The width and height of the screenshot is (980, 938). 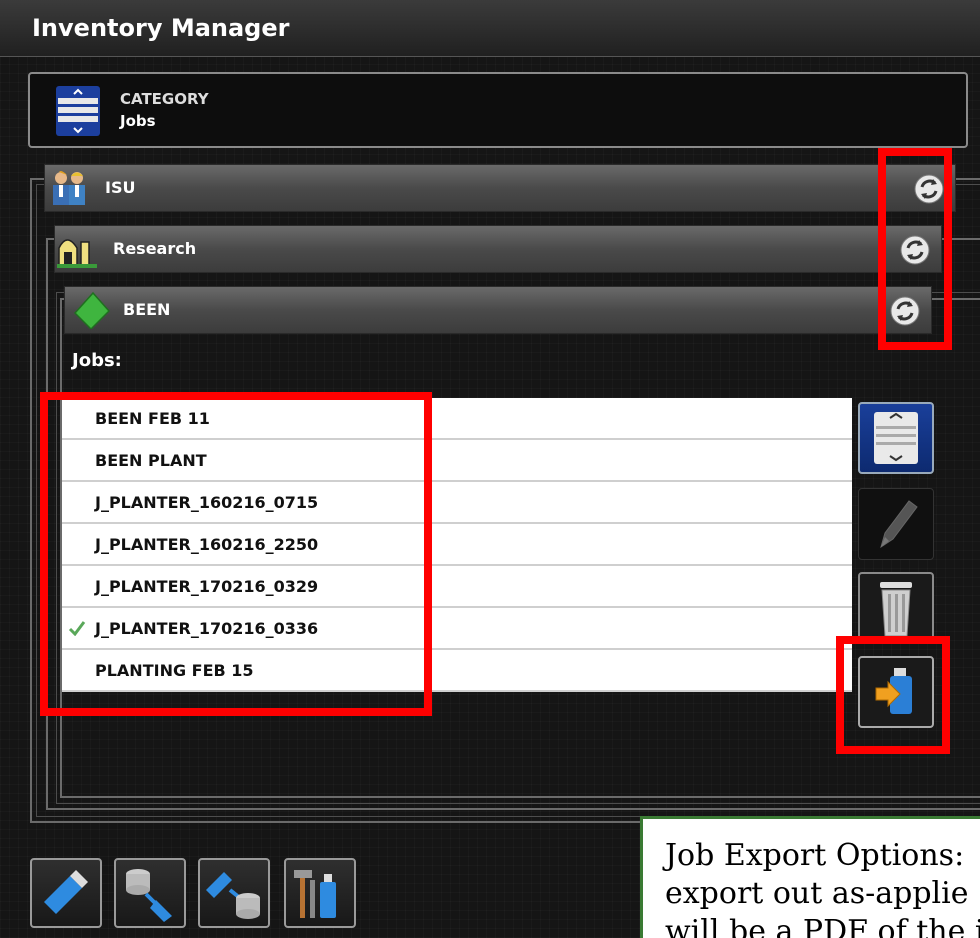 What do you see at coordinates (915, 249) in the screenshot?
I see `refresh-highlight` at bounding box center [915, 249].